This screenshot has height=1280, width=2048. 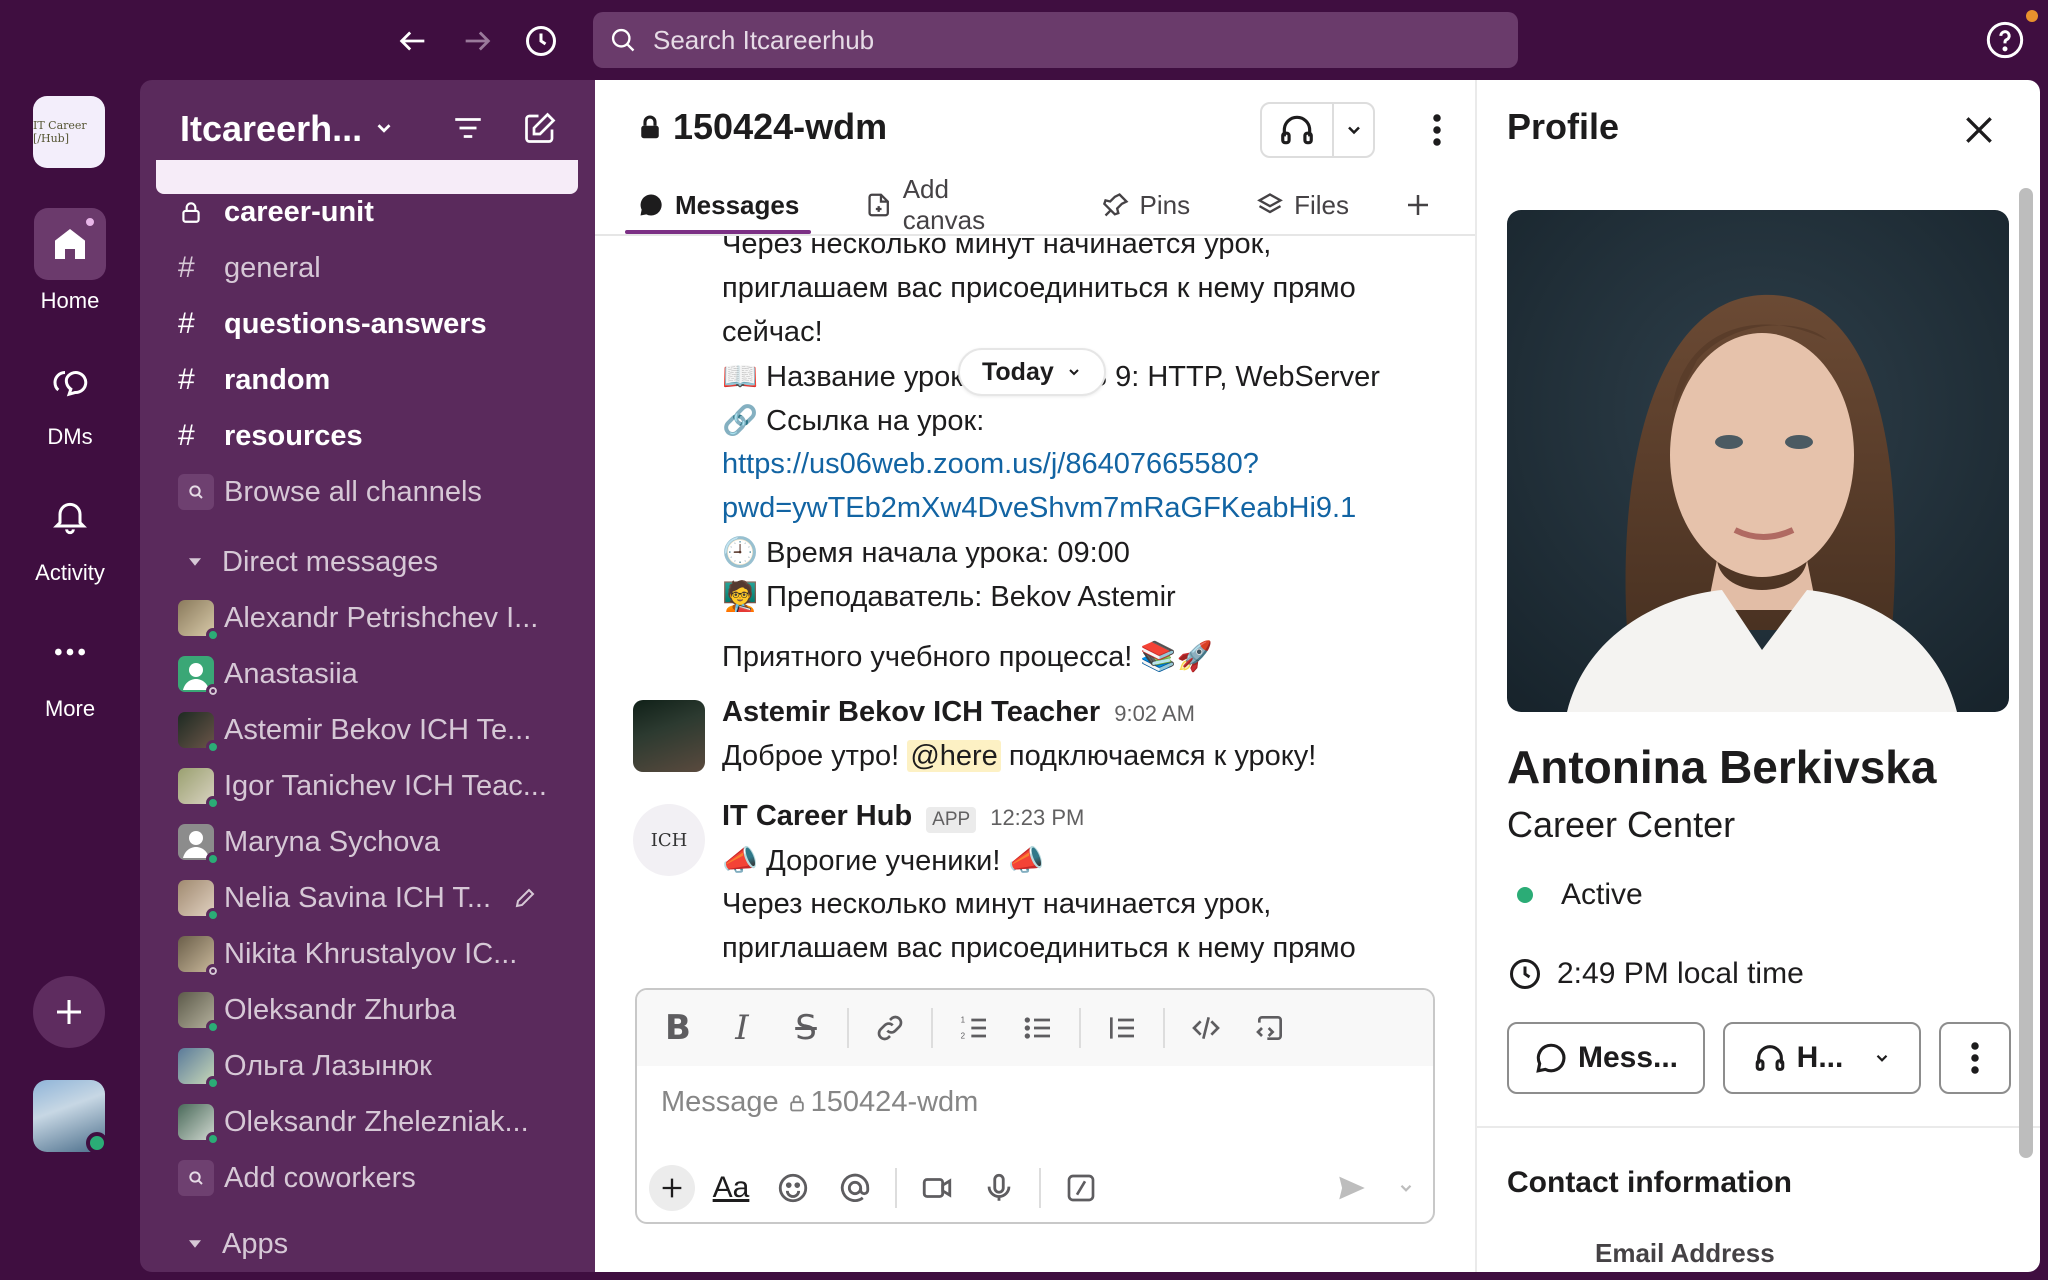 I want to click on channel-item-questions-answers: # questions-answers, so click(x=367, y=324).